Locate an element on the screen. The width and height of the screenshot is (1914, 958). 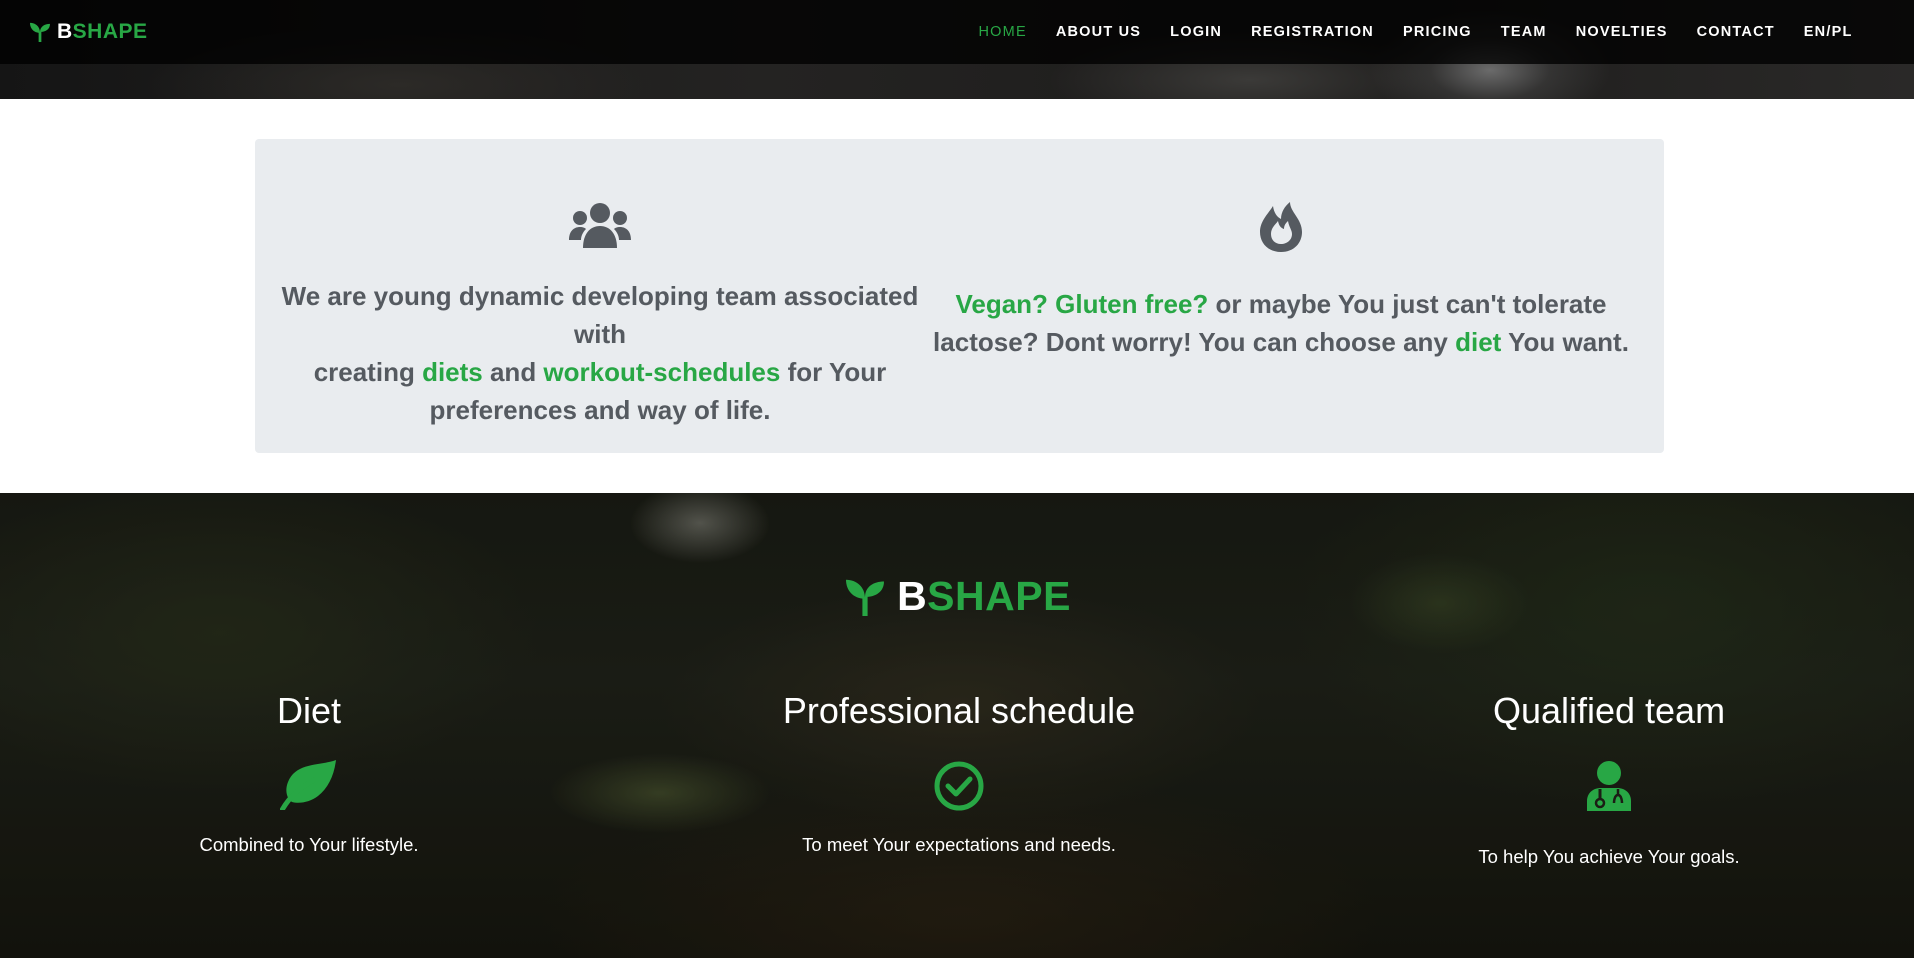
feature-team-desc: To help You achieve Your goals. is located at coordinates (1609, 856).